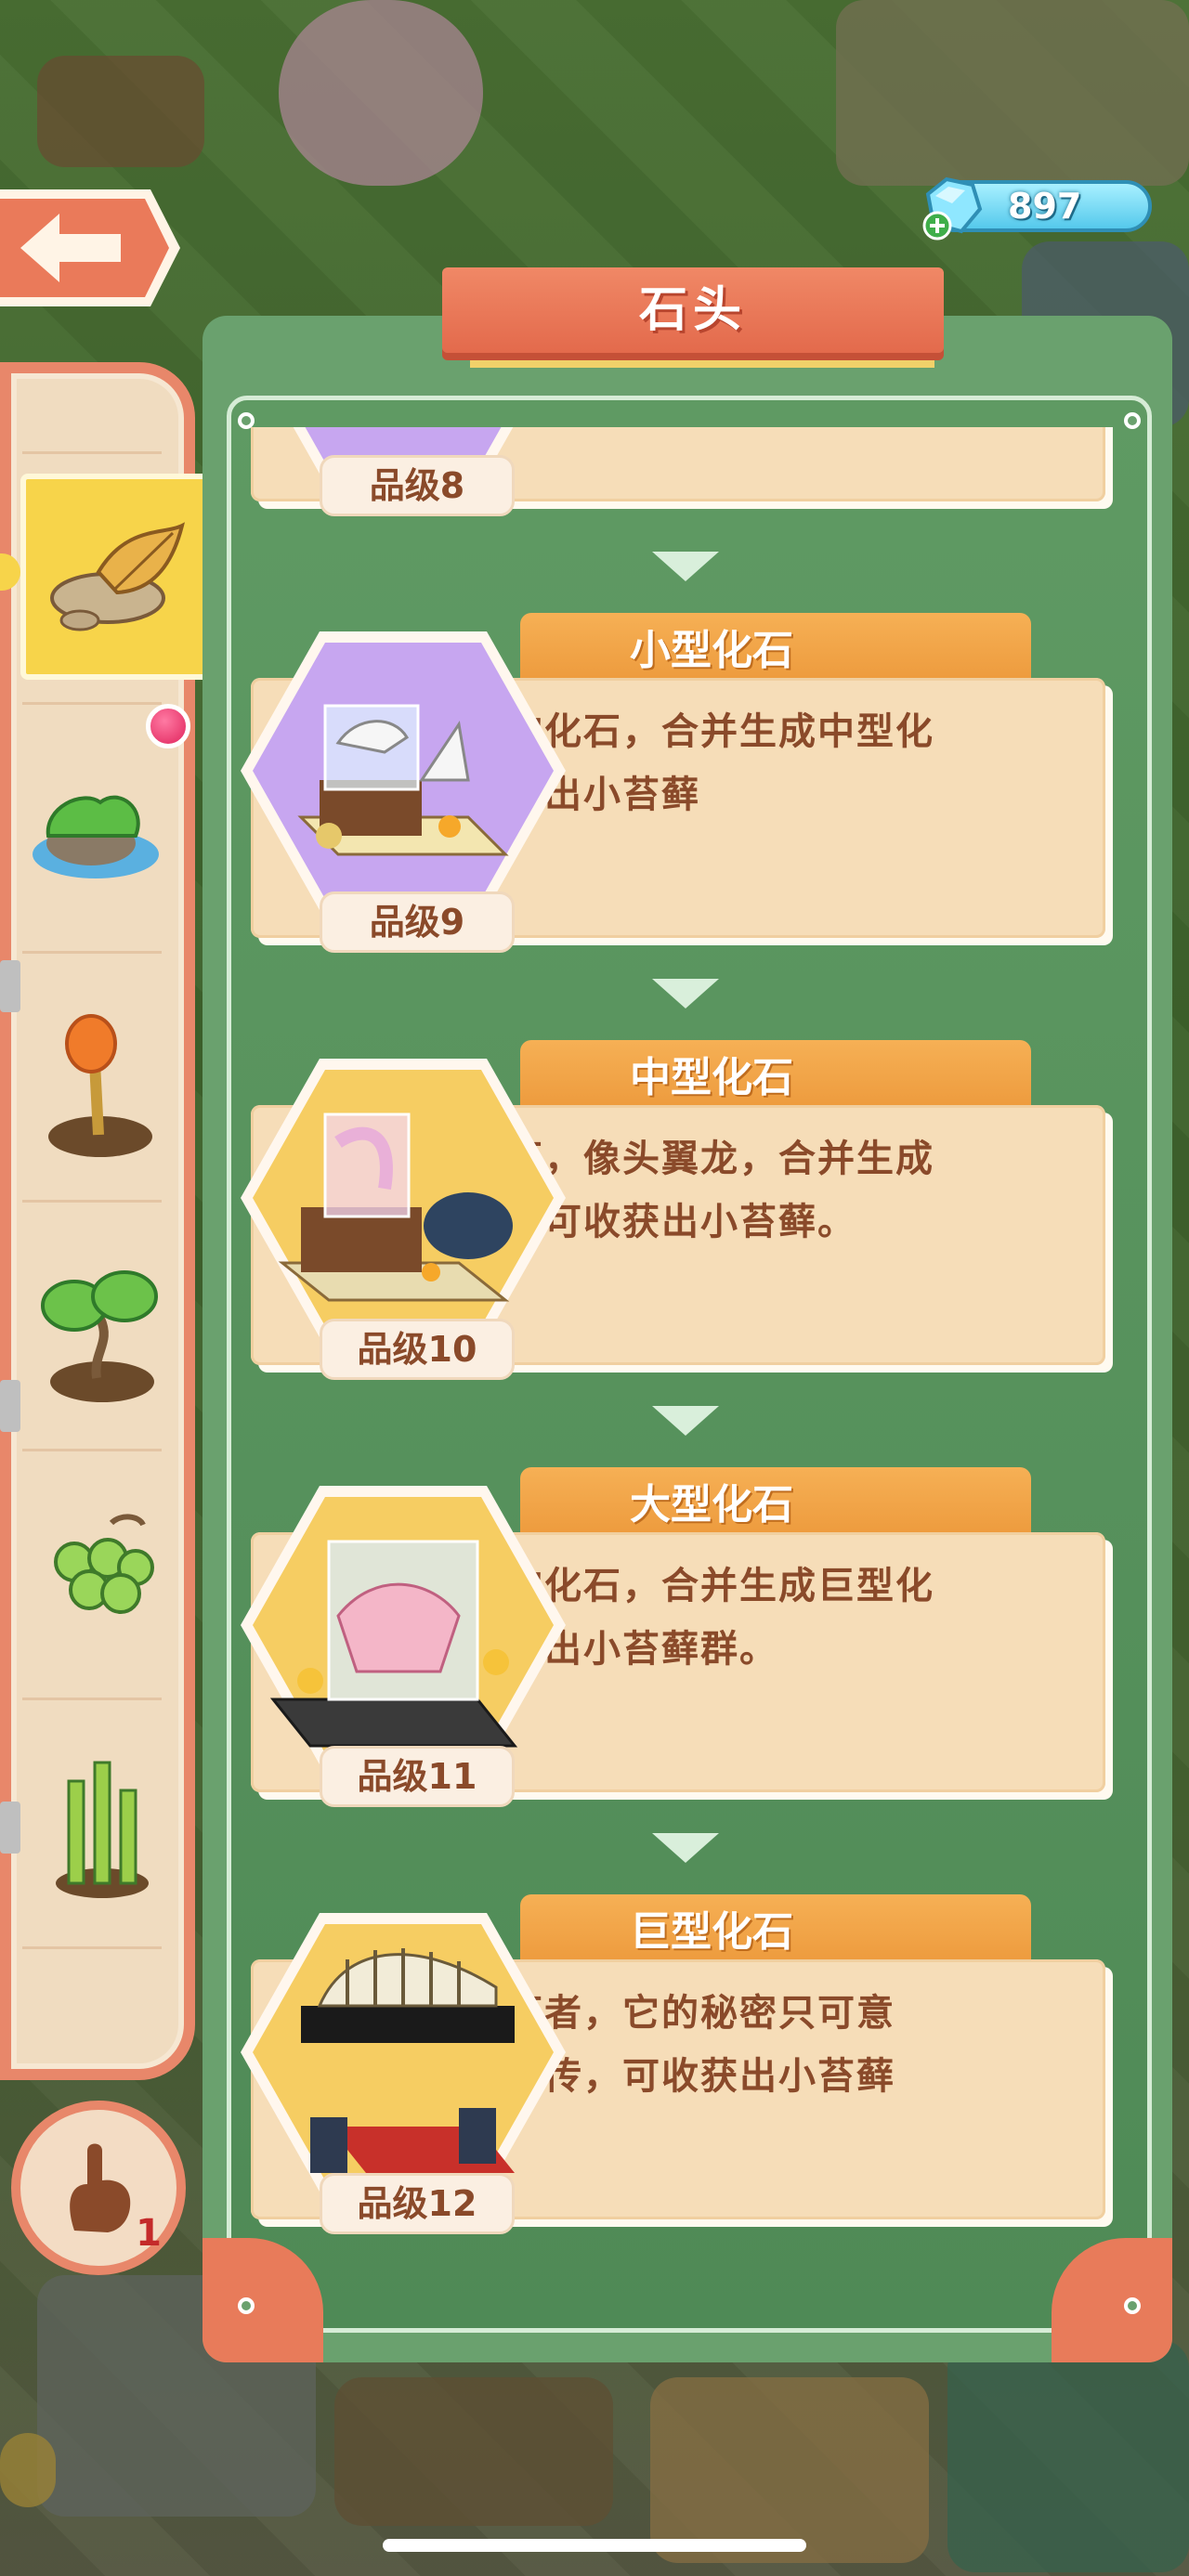  What do you see at coordinates (417, 2203) in the screenshot?
I see `level-label: 品级12` at bounding box center [417, 2203].